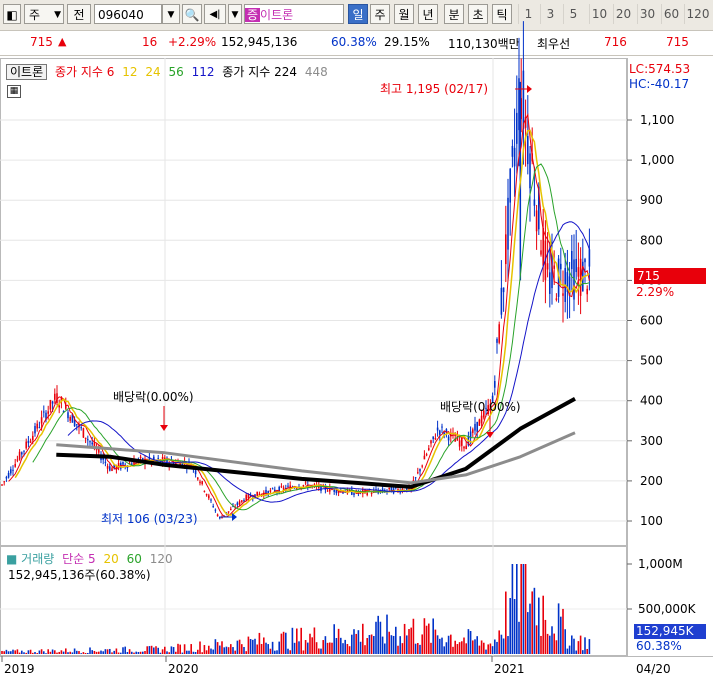 Image resolution: width=713 pixels, height=682 pixels. What do you see at coordinates (657, 120) in the screenshot?
I see `y-tick-label: 1,100` at bounding box center [657, 120].